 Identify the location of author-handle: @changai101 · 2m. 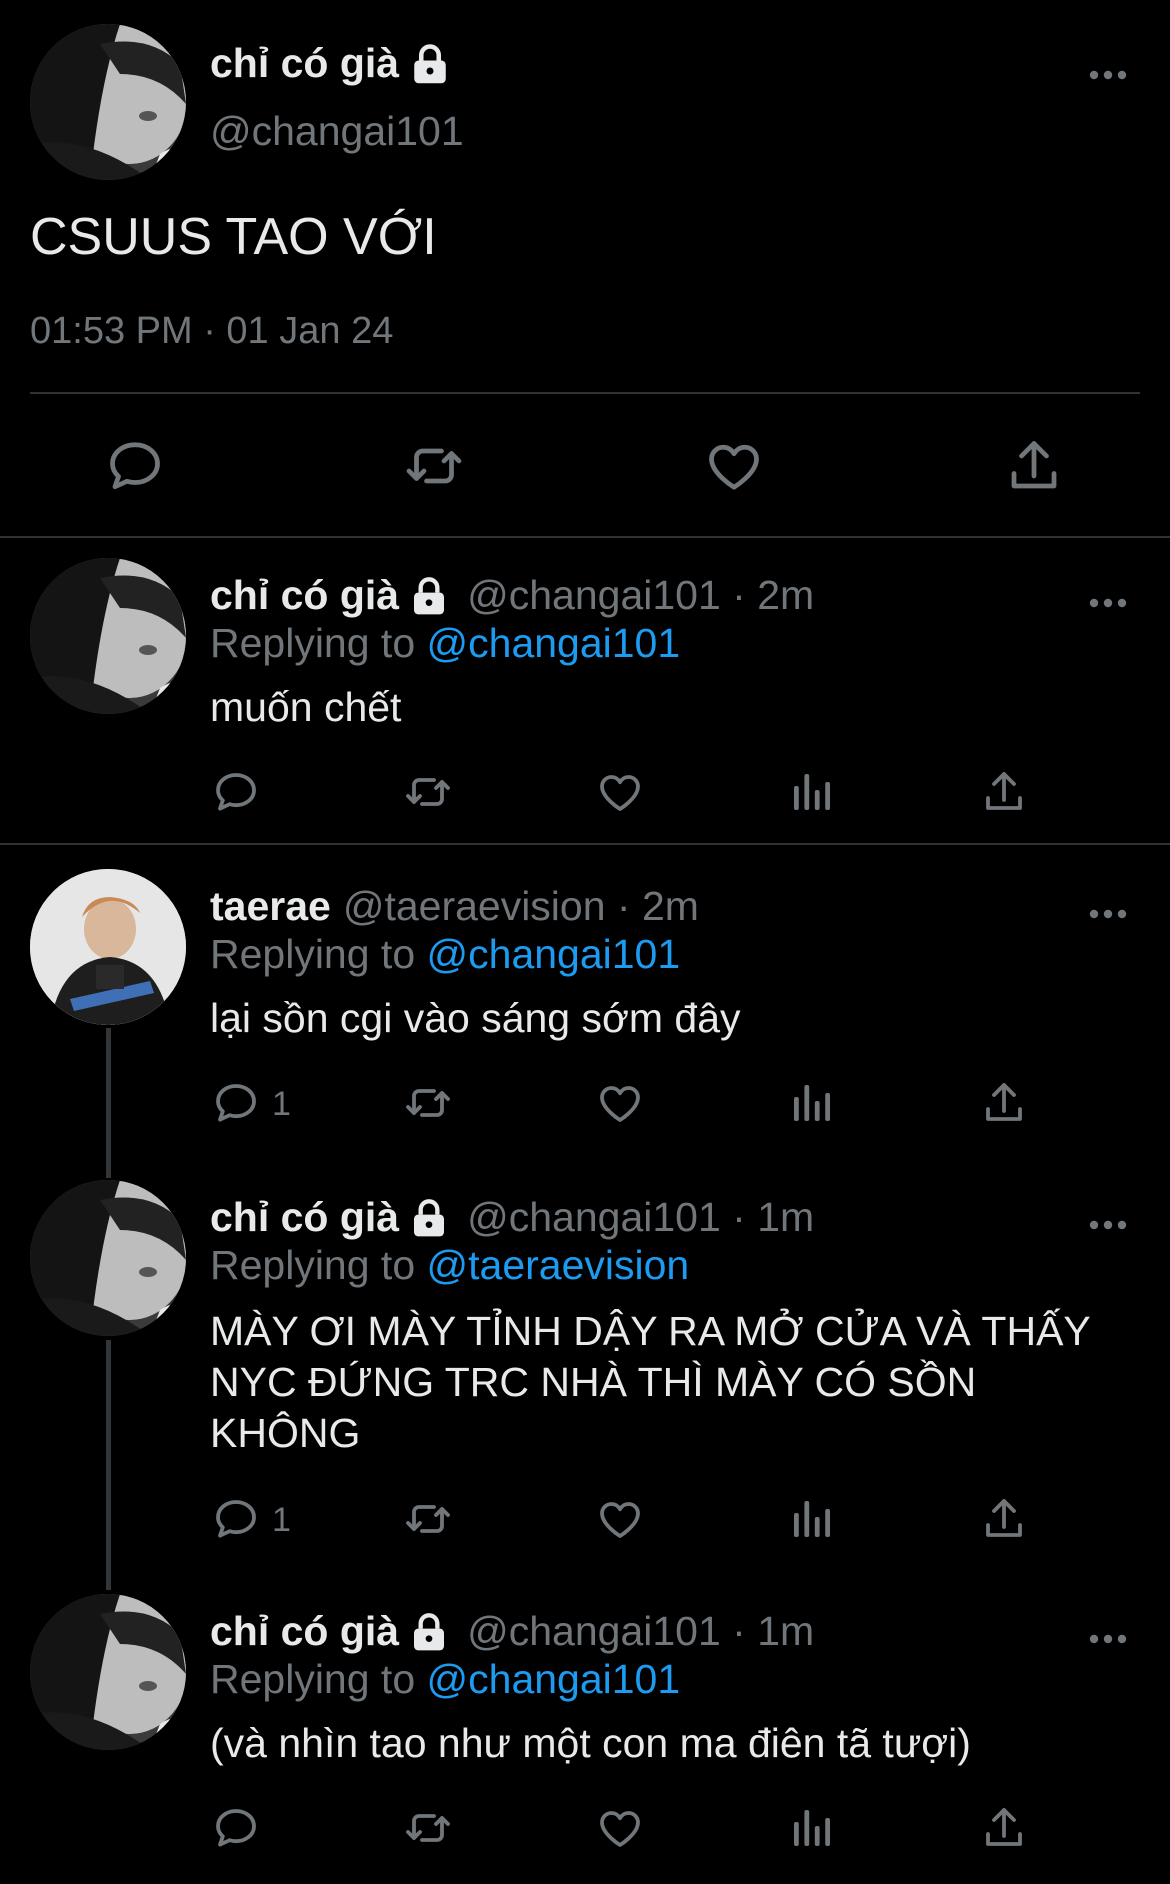
(640, 595).